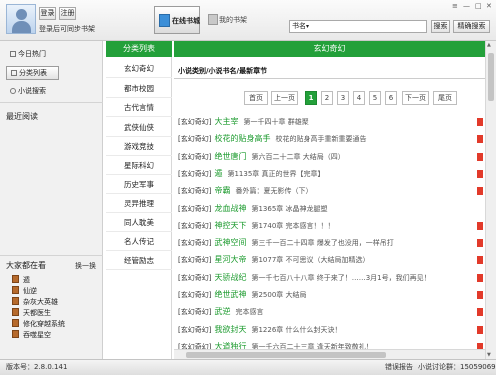 This screenshot has height=375, width=496. What do you see at coordinates (218, 173) in the screenshot?
I see `book-title-link: 遁` at bounding box center [218, 173].